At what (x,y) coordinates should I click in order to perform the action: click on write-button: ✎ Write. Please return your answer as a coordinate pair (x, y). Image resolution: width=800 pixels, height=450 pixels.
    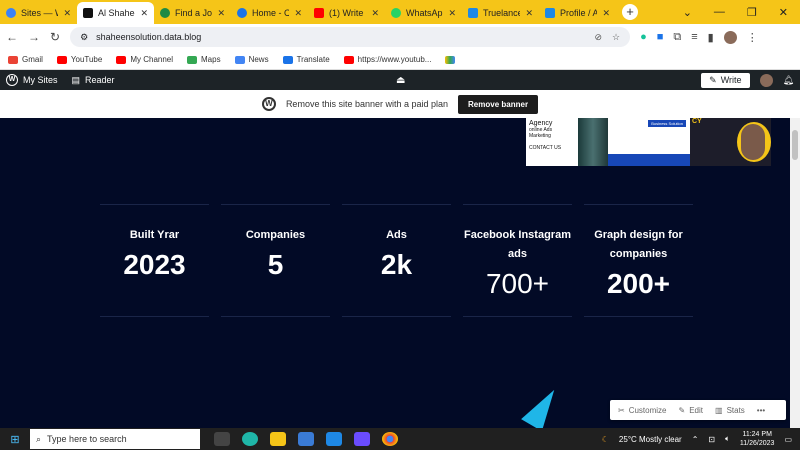
    Looking at the image, I should click on (725, 80).